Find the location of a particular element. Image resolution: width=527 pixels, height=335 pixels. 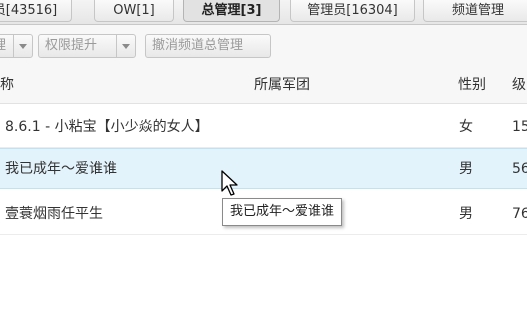

member-level: 76 is located at coordinates (519, 214).